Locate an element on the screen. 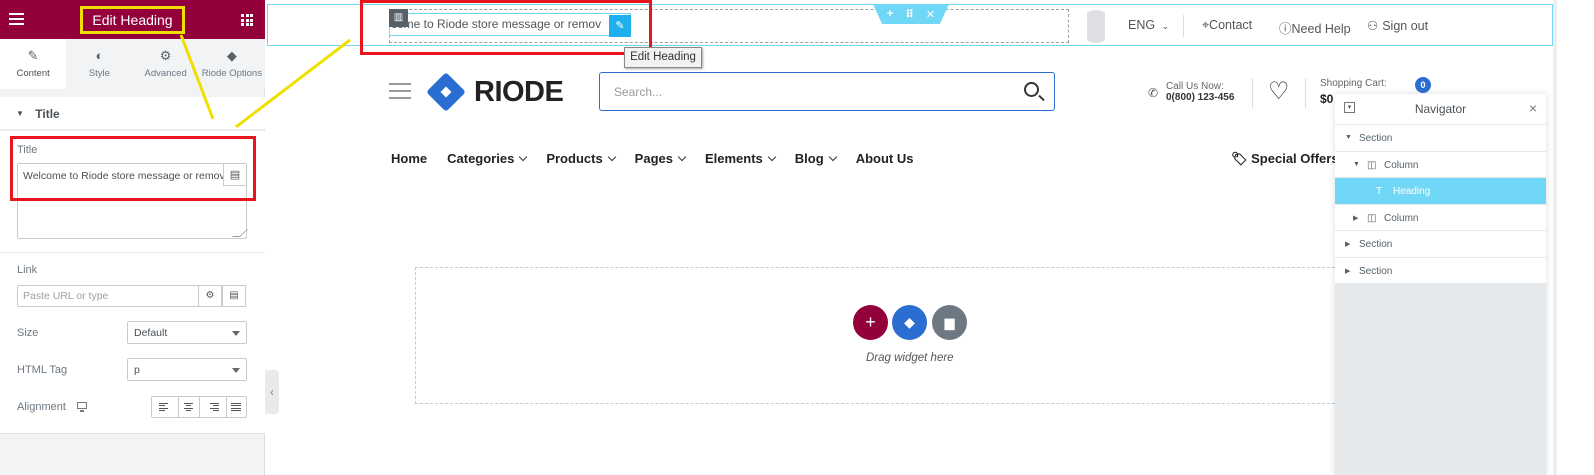 The height and width of the screenshot is (475, 1594). tooltip: Edit Heading is located at coordinates (663, 57).